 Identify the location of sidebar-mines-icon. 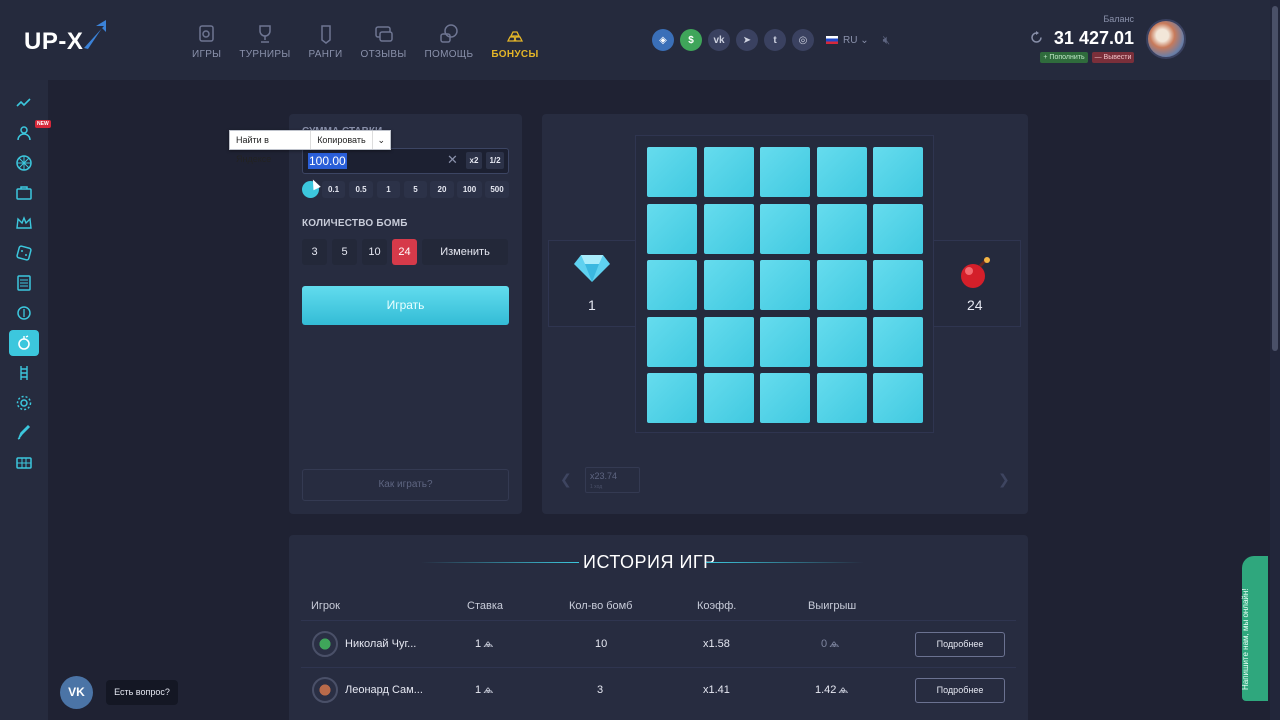
(24, 343).